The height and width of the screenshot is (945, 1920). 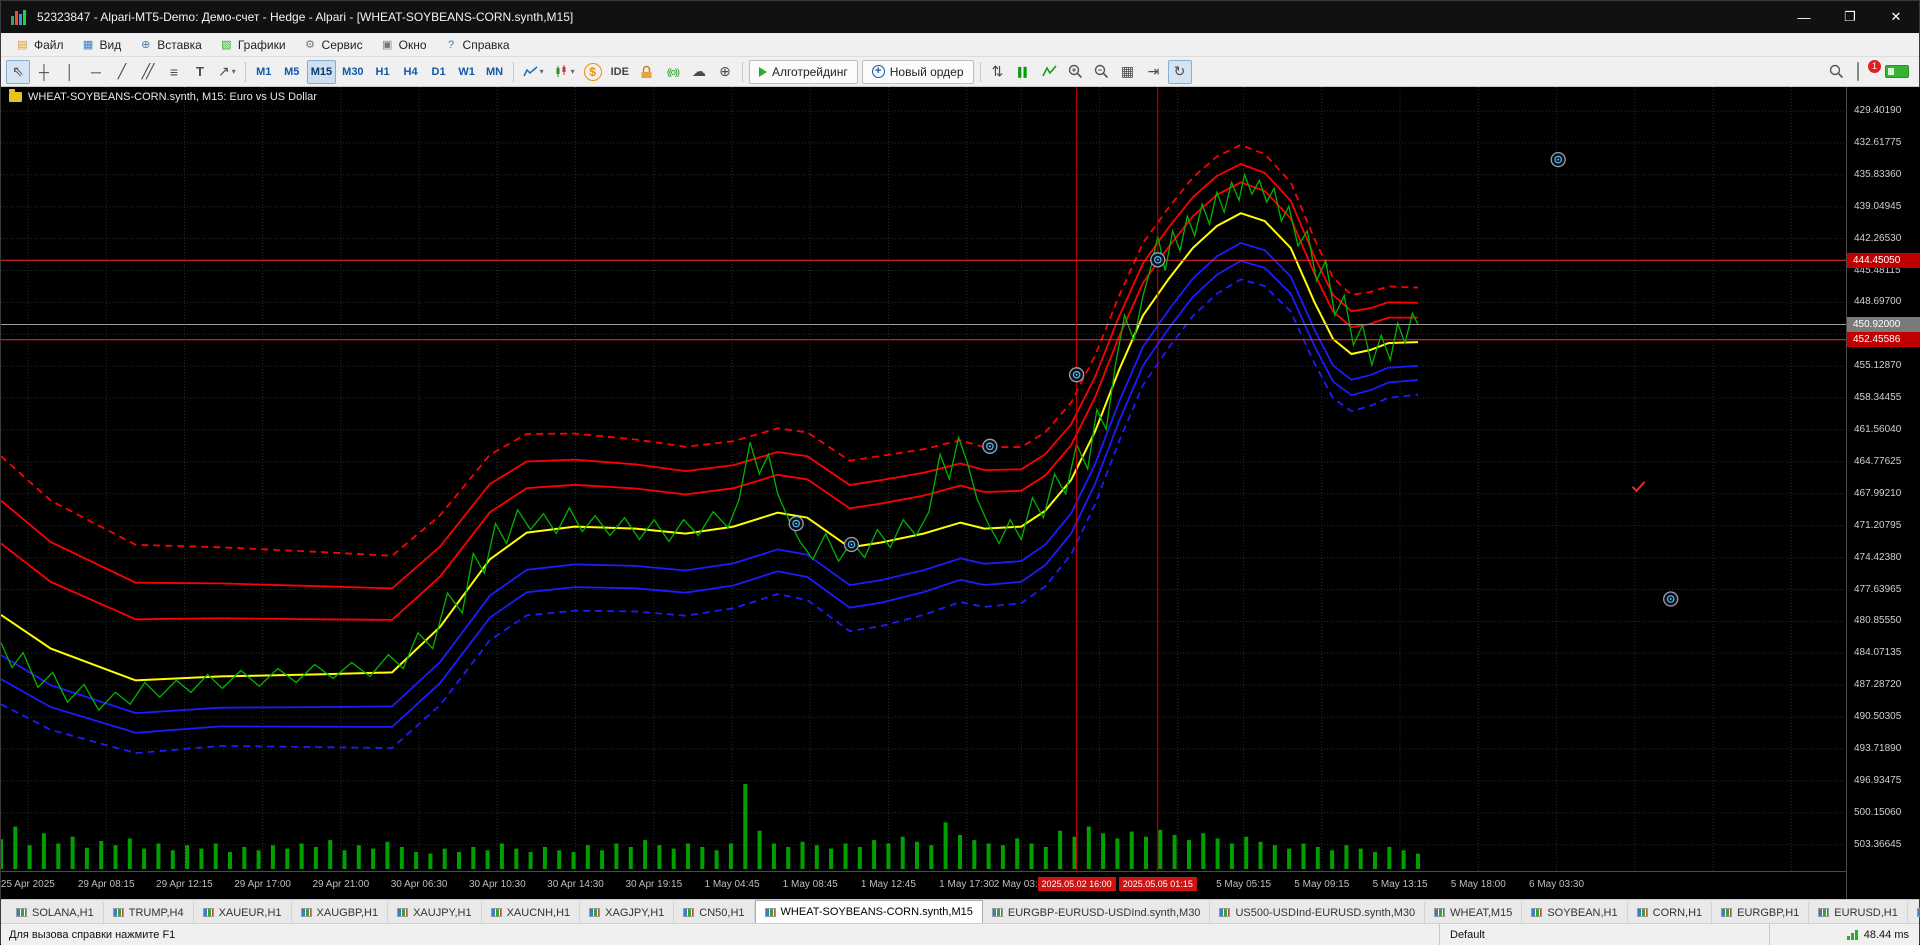 I want to click on chart-tab: WHEAT-SOYBEANS-CORN.synth,M15, so click(x=868, y=911).